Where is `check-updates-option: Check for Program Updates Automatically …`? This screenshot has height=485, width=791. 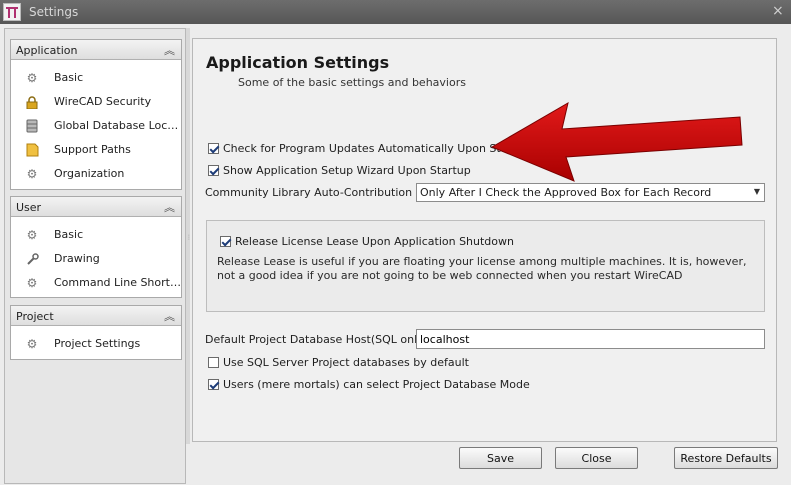 check-updates-option: Check for Program Updates Automatically … is located at coordinates (369, 148).